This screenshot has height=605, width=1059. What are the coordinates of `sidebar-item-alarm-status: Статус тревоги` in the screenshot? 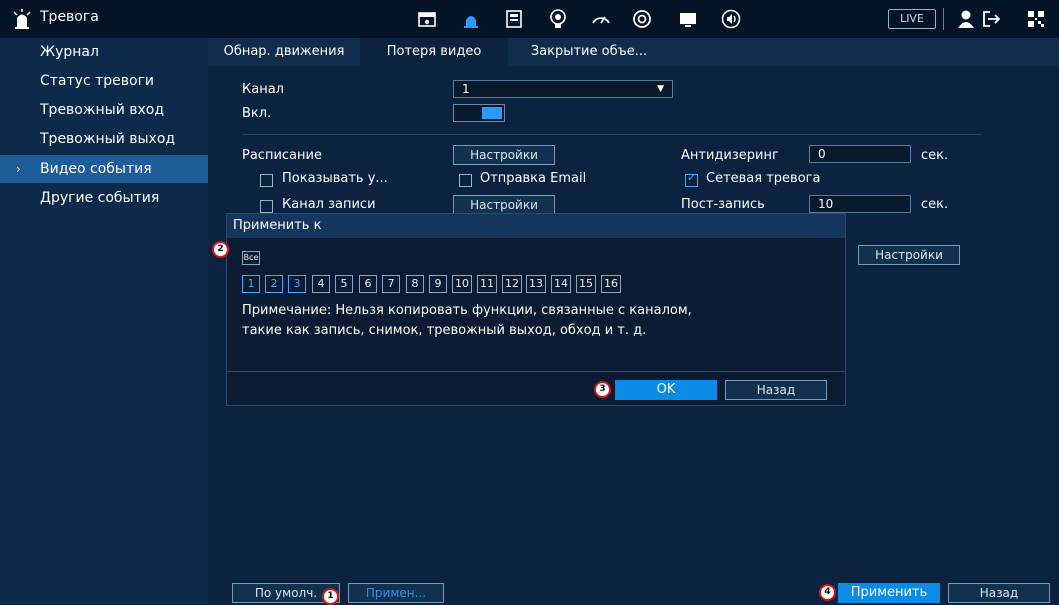 It's located at (104, 81).